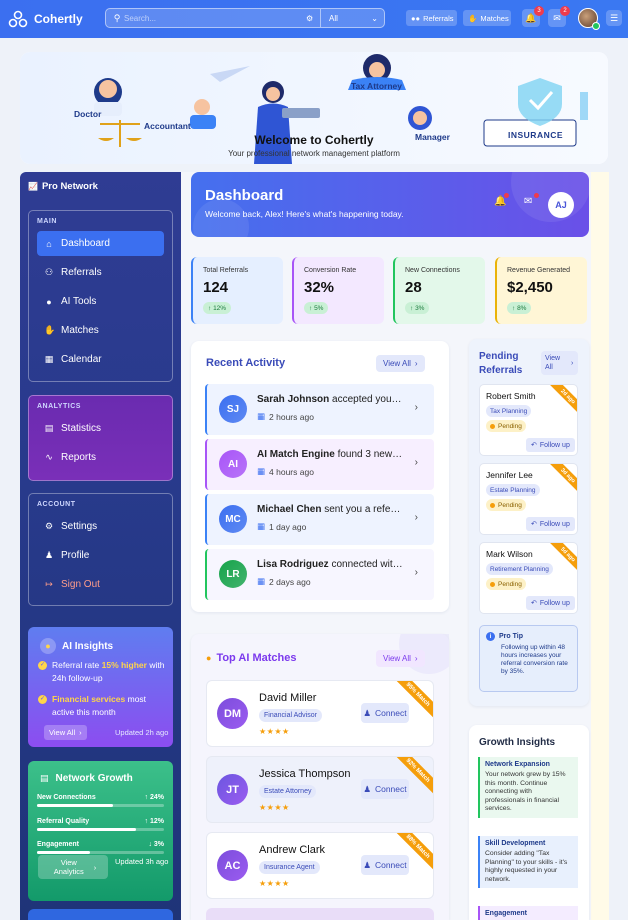 This screenshot has width=628, height=920. I want to click on activity-view-all-button: View All ›, so click(400, 363).